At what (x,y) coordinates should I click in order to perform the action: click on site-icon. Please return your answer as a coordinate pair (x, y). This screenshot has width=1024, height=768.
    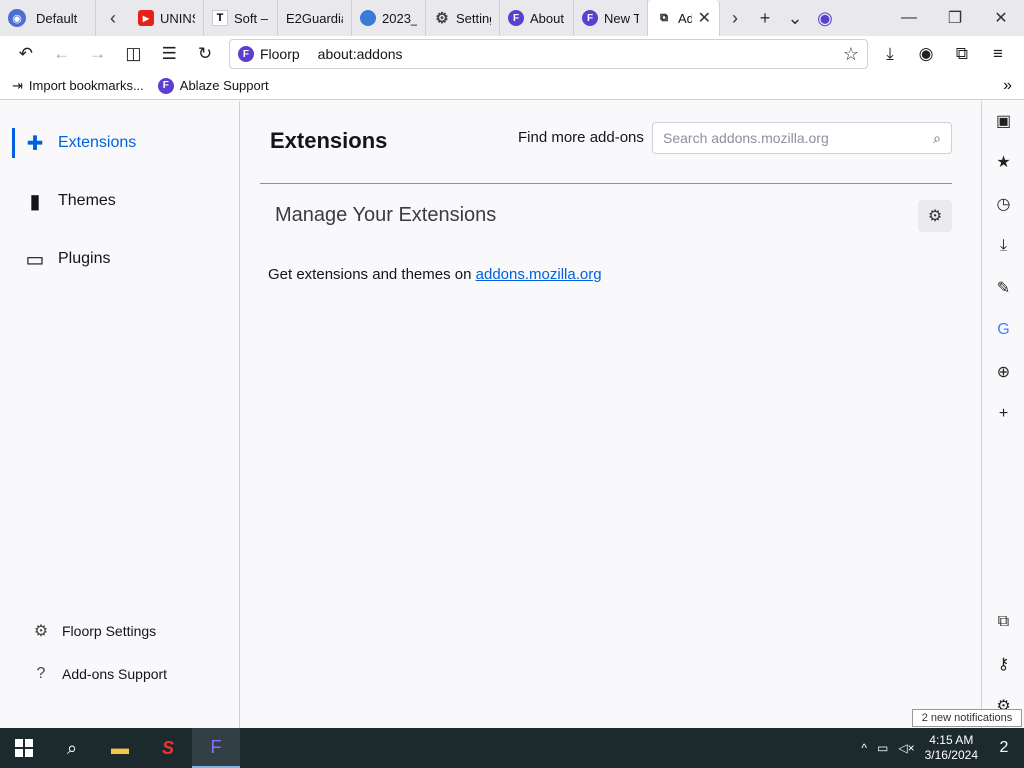
    Looking at the image, I should click on (368, 18).